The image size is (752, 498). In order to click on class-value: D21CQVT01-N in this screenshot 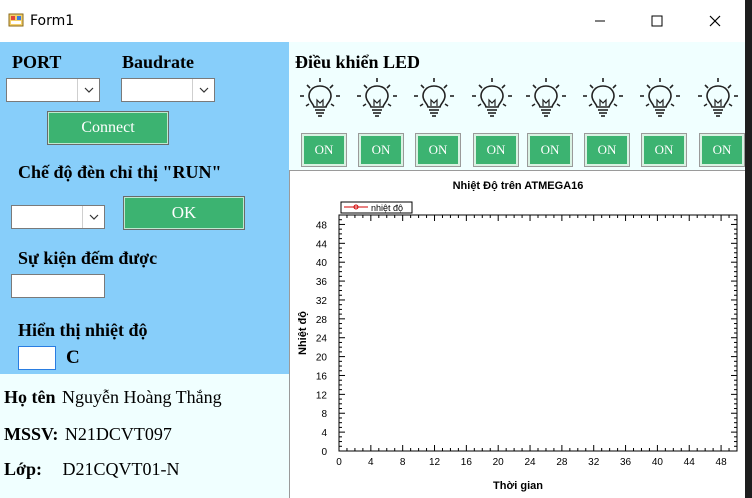, I will do `click(121, 469)`.